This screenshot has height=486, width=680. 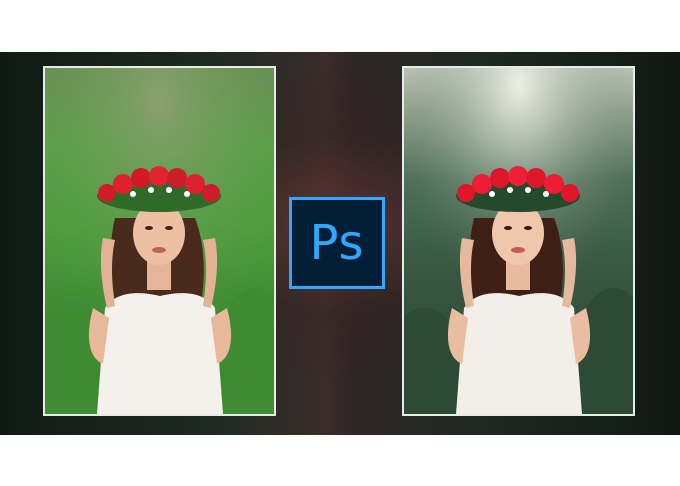 I want to click on photoshop-logo-icon: Ps, so click(x=337, y=243).